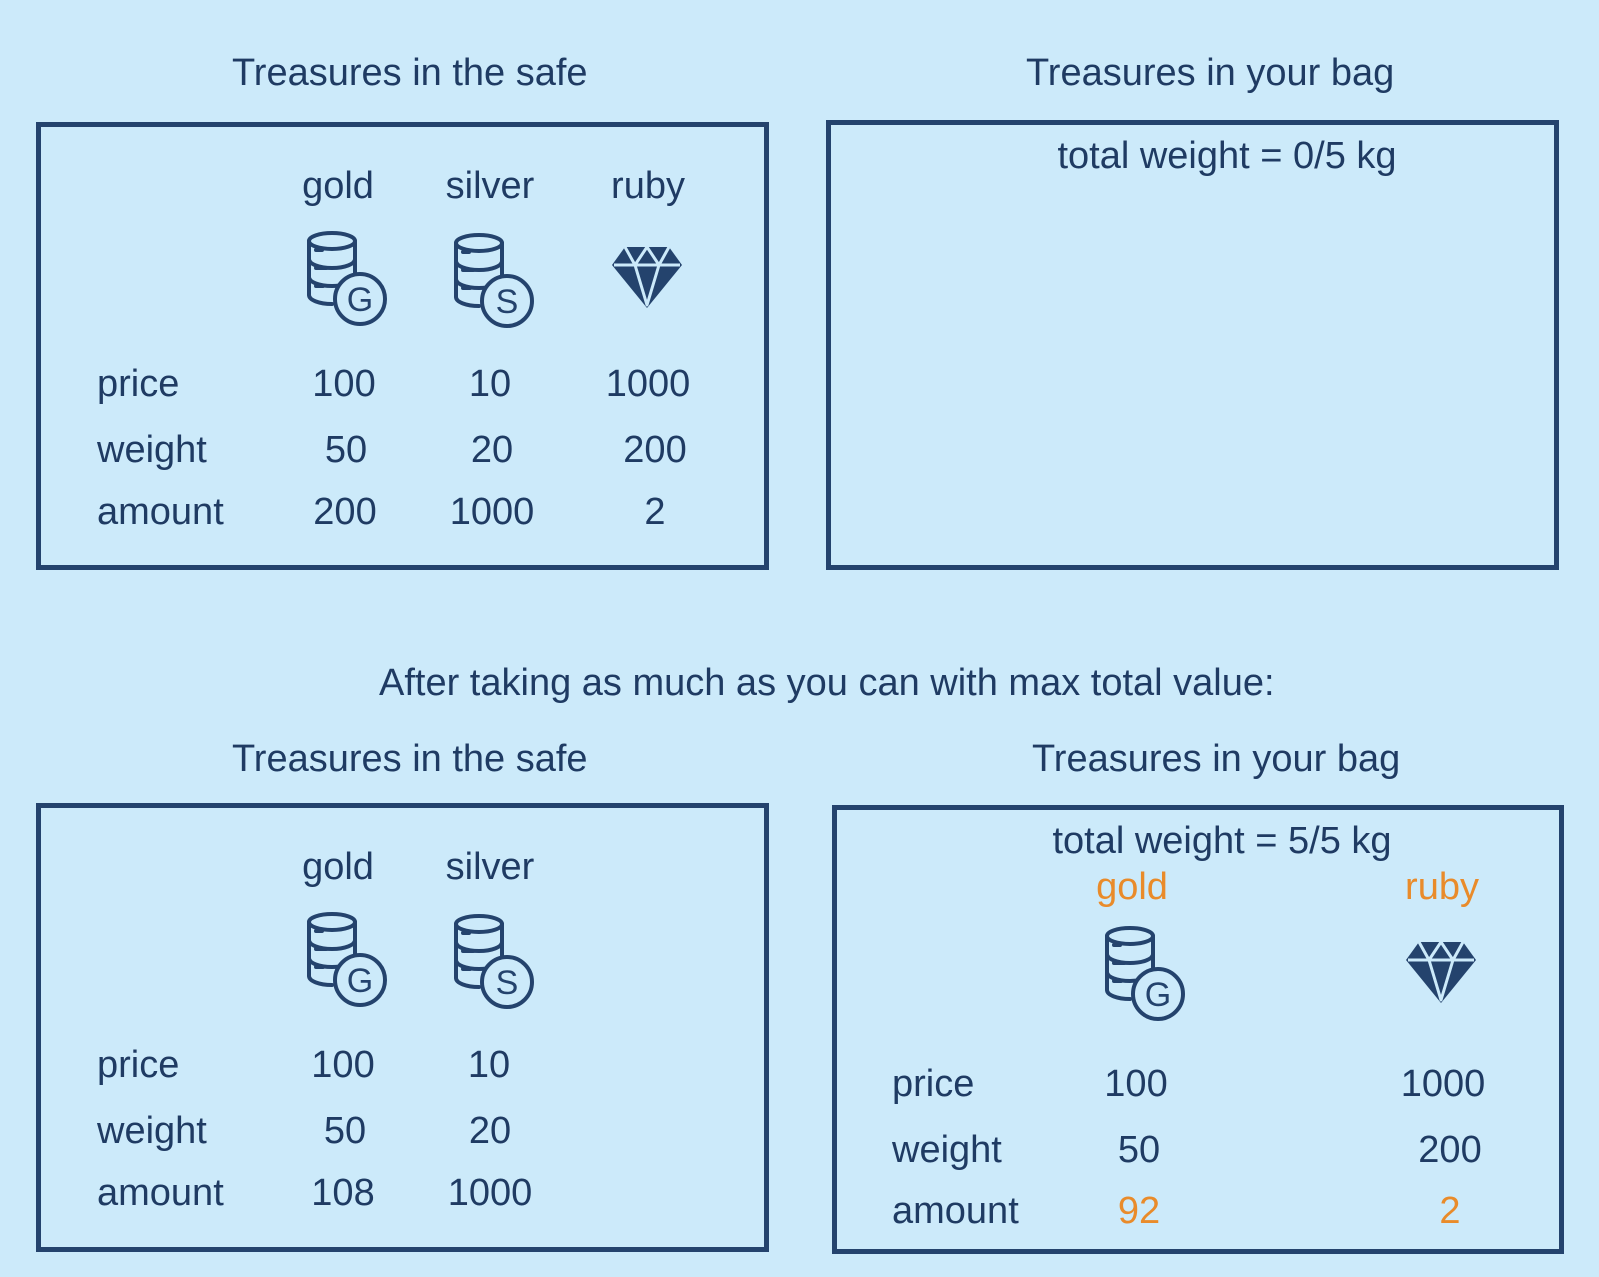 The width and height of the screenshot is (1599, 1277). Describe the element at coordinates (1139, 1211) in the screenshot. I see `bag-gold-amount: 92` at that location.